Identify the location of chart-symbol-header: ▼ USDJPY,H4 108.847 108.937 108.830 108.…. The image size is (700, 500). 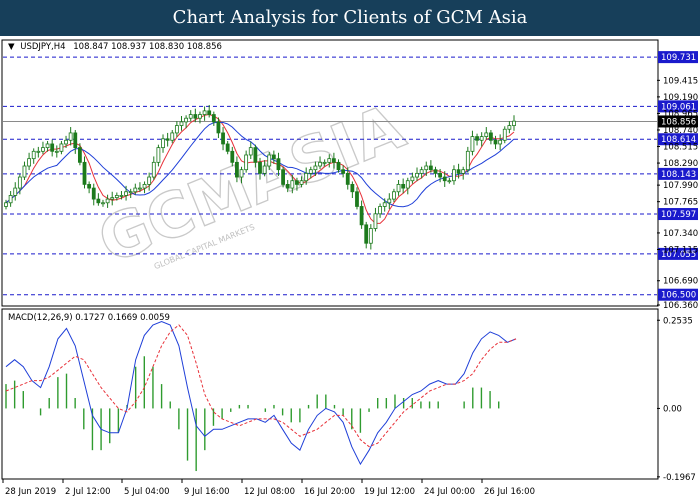
(115, 47).